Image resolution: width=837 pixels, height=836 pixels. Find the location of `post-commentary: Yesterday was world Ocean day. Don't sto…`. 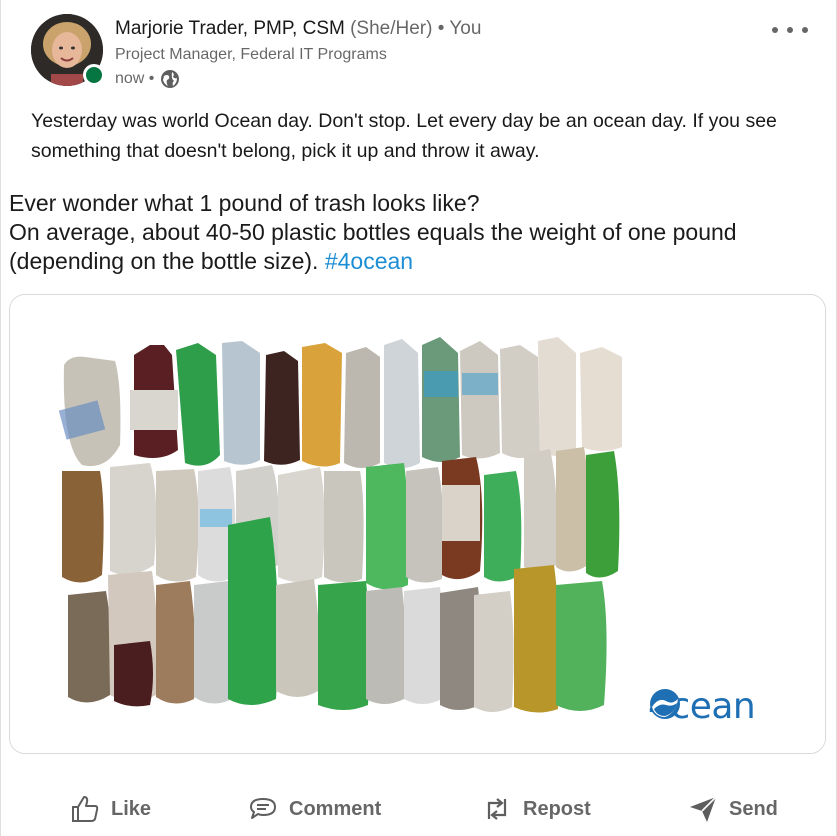

post-commentary: Yesterday was world Ocean day. Don't sto… is located at coordinates (404, 136).